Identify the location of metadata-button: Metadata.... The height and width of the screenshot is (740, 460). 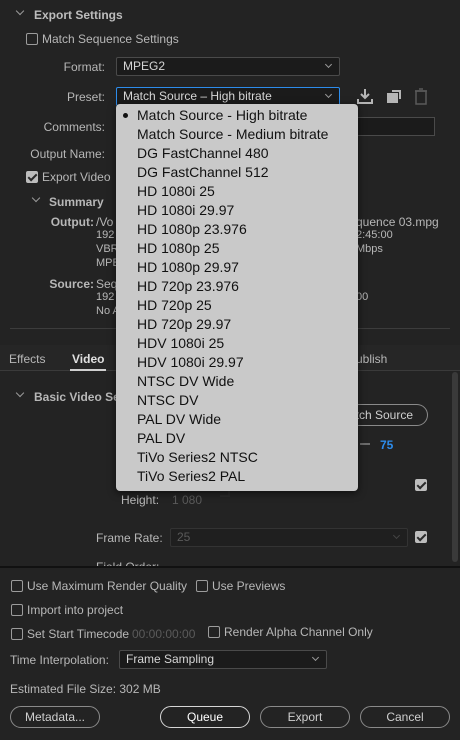
(55, 717).